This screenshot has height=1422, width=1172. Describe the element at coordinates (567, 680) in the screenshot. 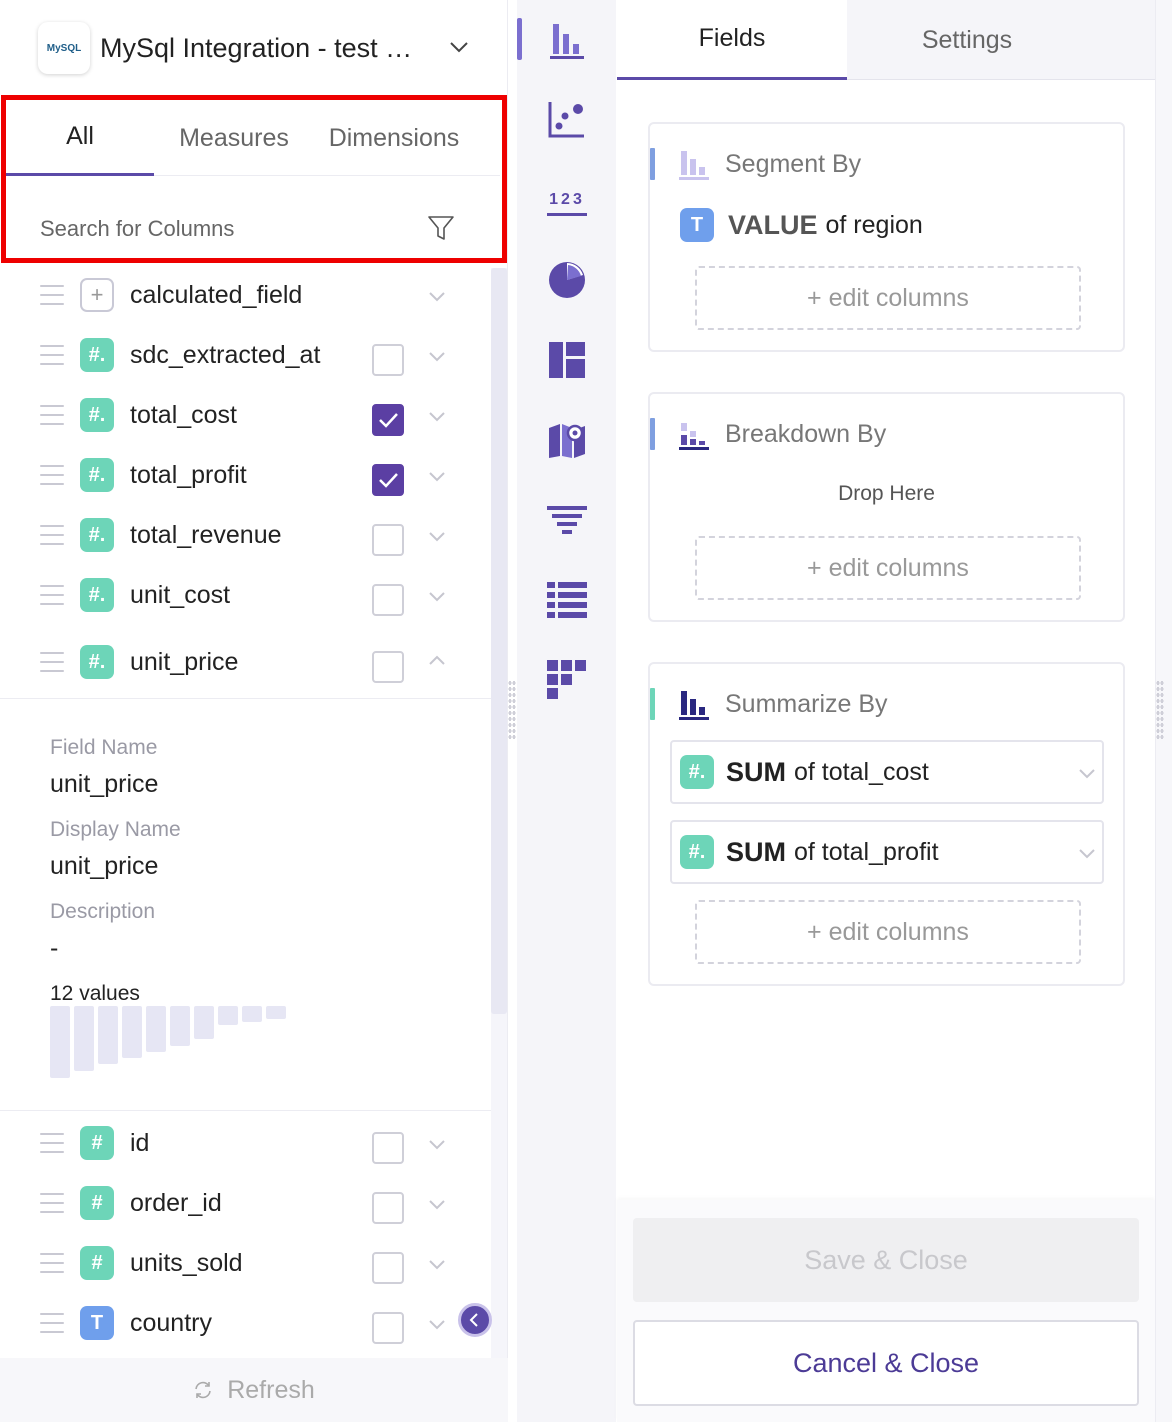

I see `heatmap-icon` at that location.